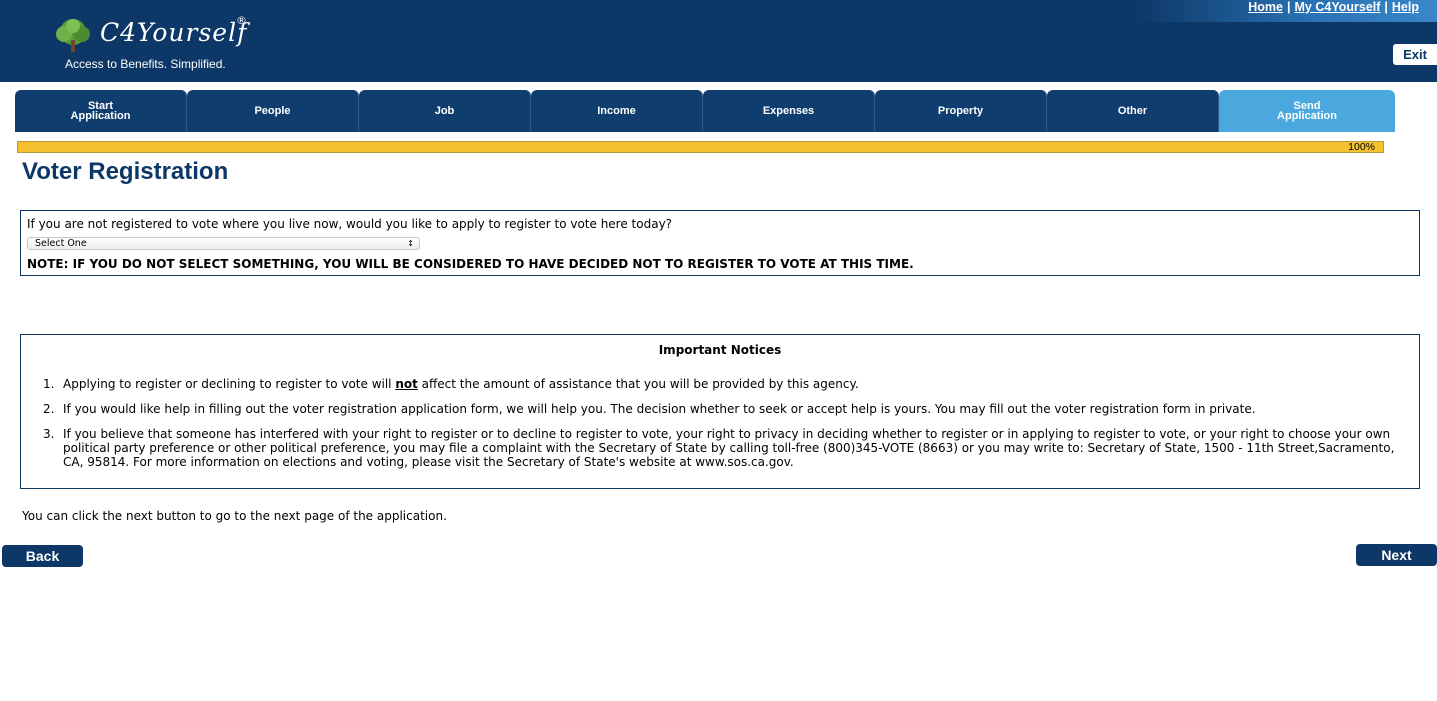 Image resolution: width=1437 pixels, height=701 pixels. What do you see at coordinates (720, 350) in the screenshot?
I see `notices-title: Important Notices` at bounding box center [720, 350].